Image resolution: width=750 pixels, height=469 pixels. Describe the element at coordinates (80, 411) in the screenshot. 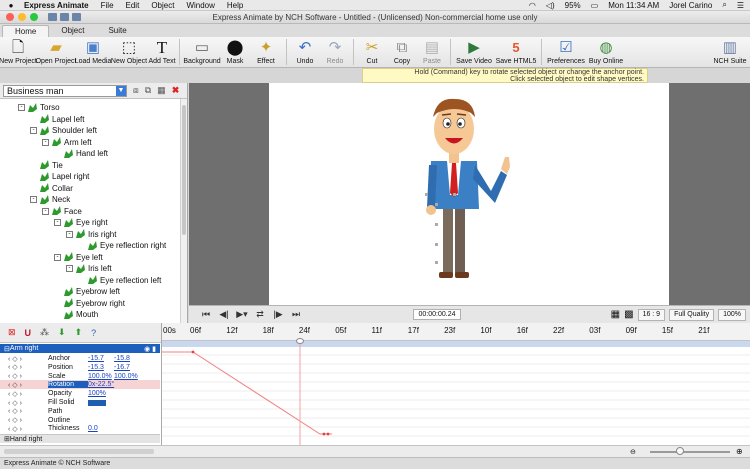

I see `property-row: ‹ ◇ › Path` at that location.